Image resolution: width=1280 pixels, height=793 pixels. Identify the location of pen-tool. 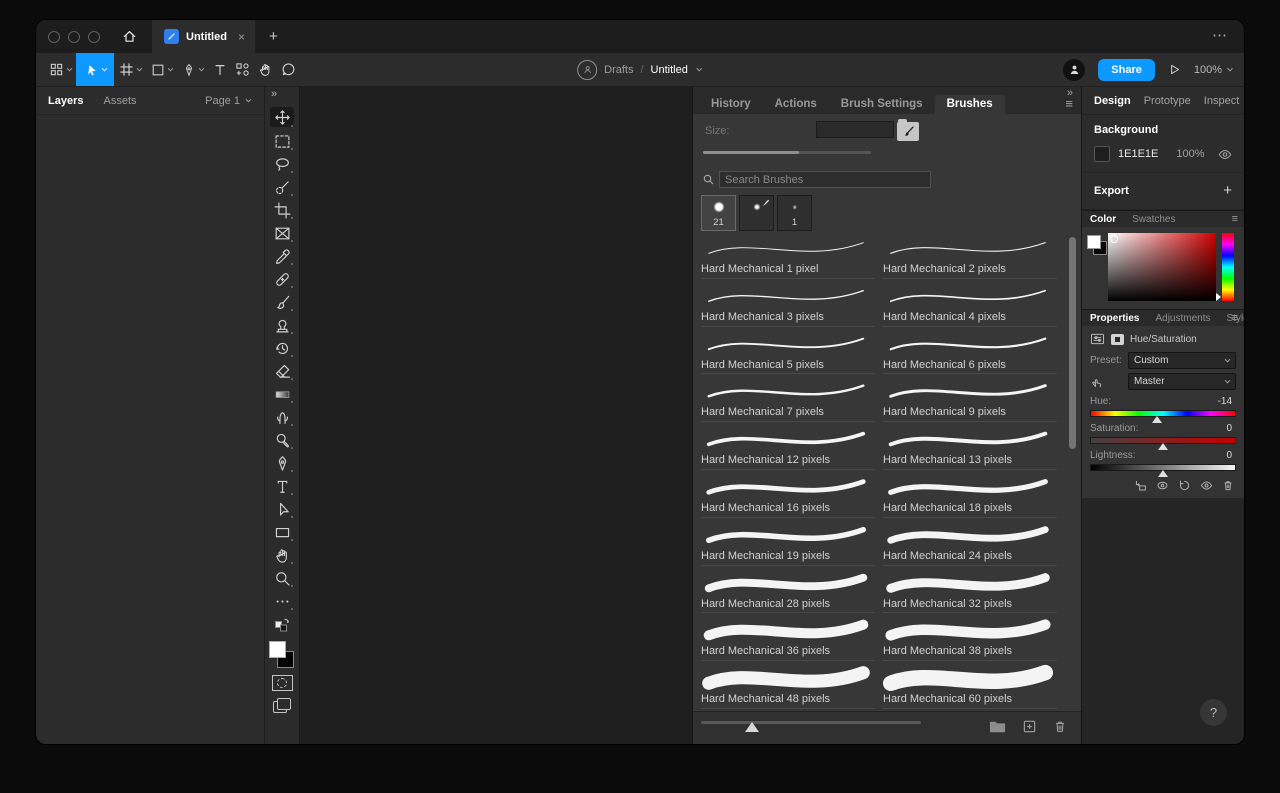
(282, 463).